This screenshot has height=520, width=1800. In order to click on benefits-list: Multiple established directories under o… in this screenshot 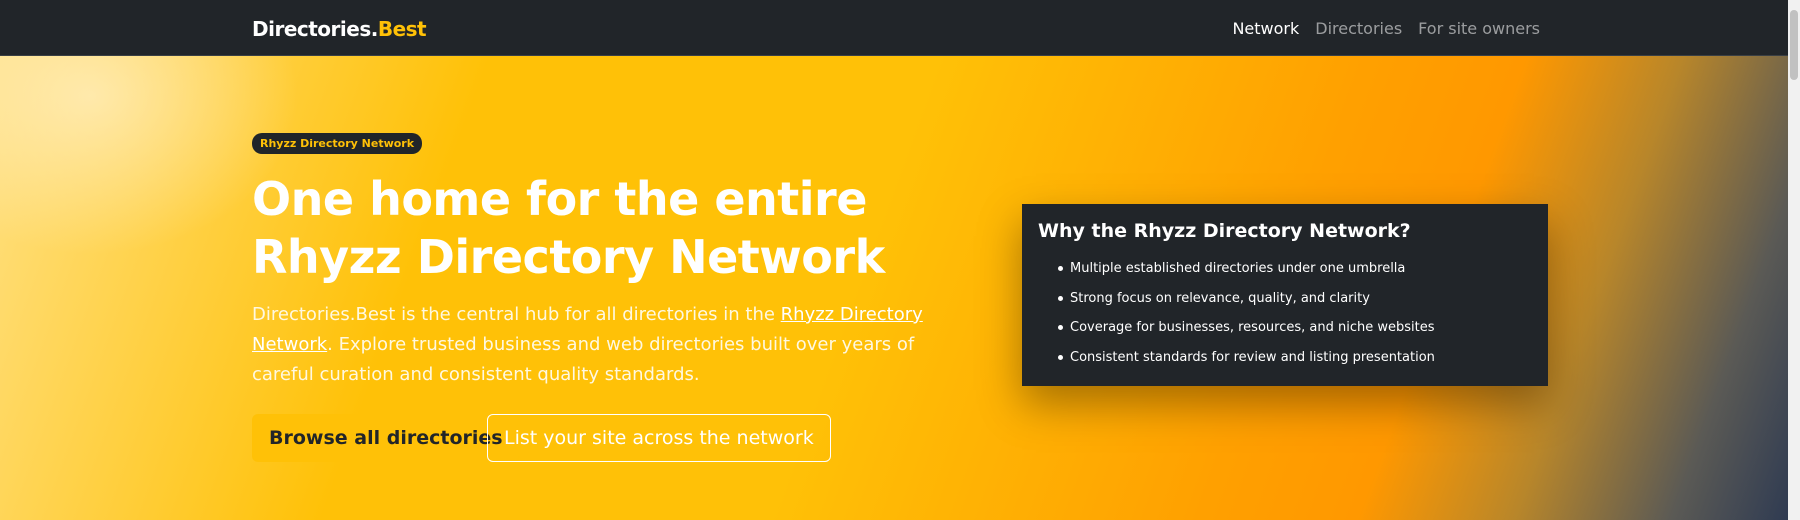, I will do `click(1285, 313)`.